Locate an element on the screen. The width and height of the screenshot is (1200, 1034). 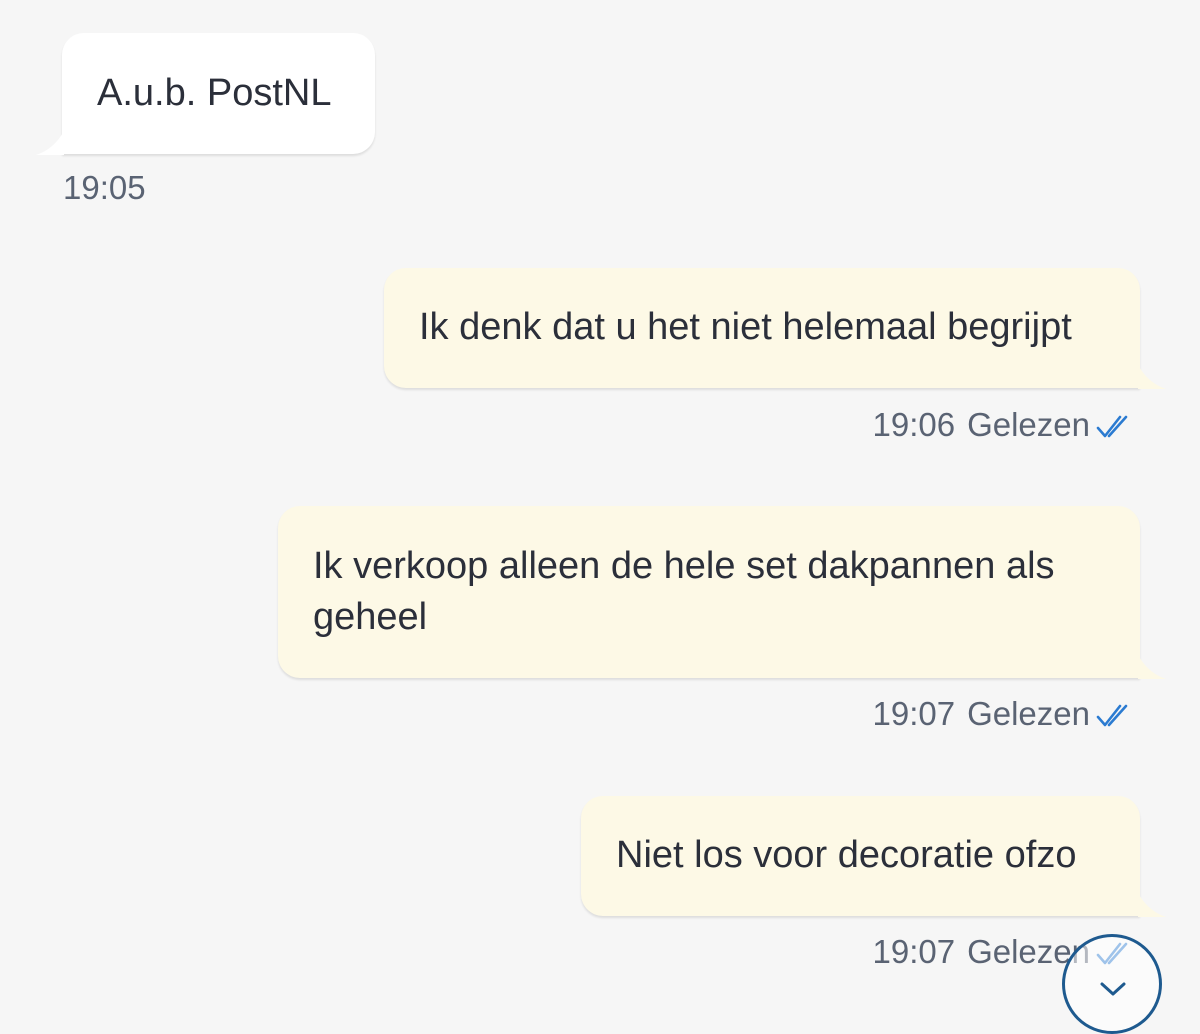
message-time: 19:06 is located at coordinates (914, 424).